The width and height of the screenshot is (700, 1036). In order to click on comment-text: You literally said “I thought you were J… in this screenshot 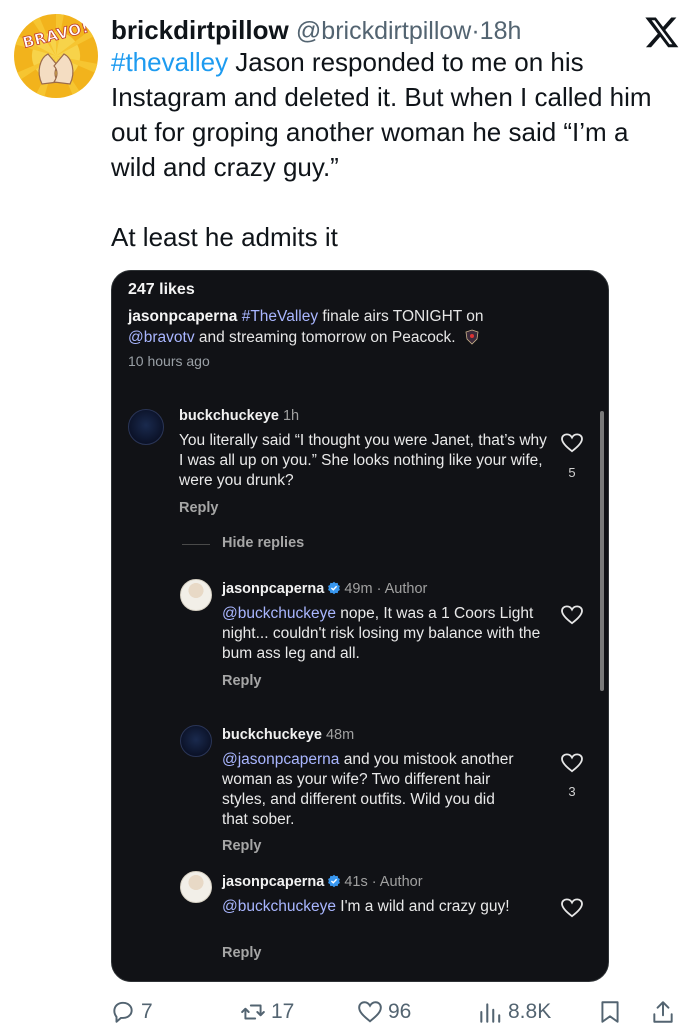, I will do `click(363, 460)`.